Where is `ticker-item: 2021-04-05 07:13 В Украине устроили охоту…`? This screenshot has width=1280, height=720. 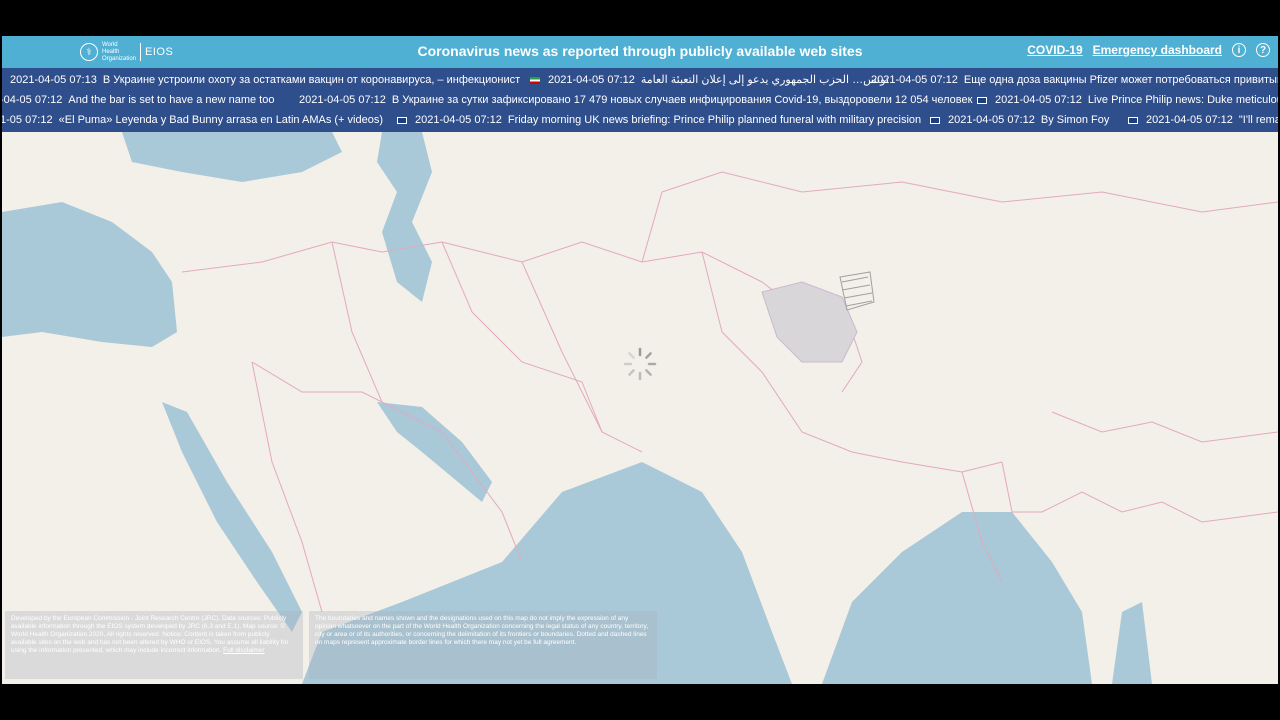
ticker-item: 2021-04-05 07:13 В Украине устроили охоту… is located at coordinates (265, 80).